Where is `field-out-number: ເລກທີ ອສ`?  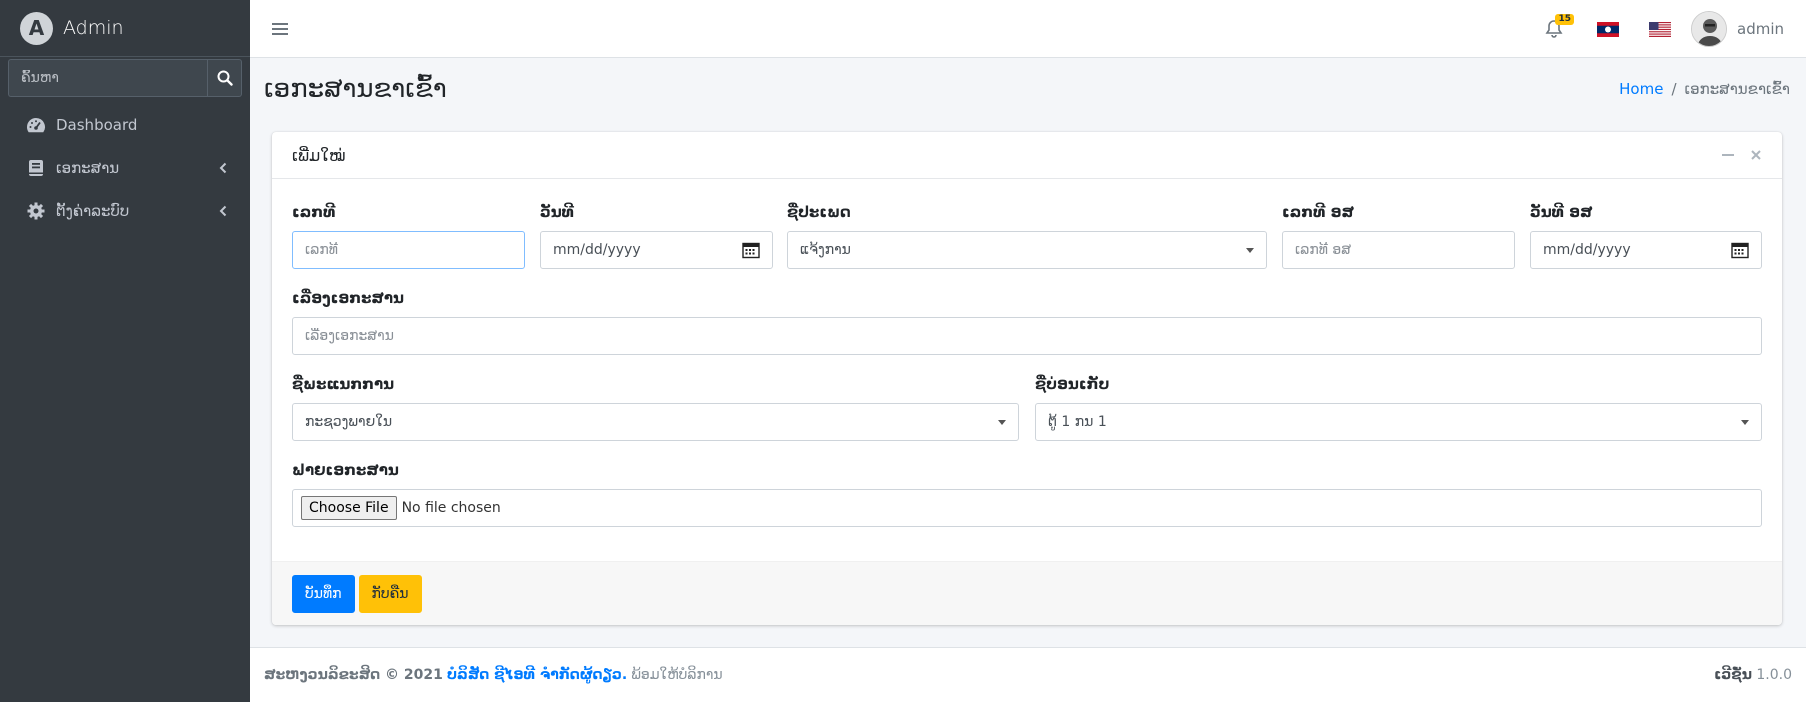 field-out-number: ເລກທີ ອສ is located at coordinates (1398, 236).